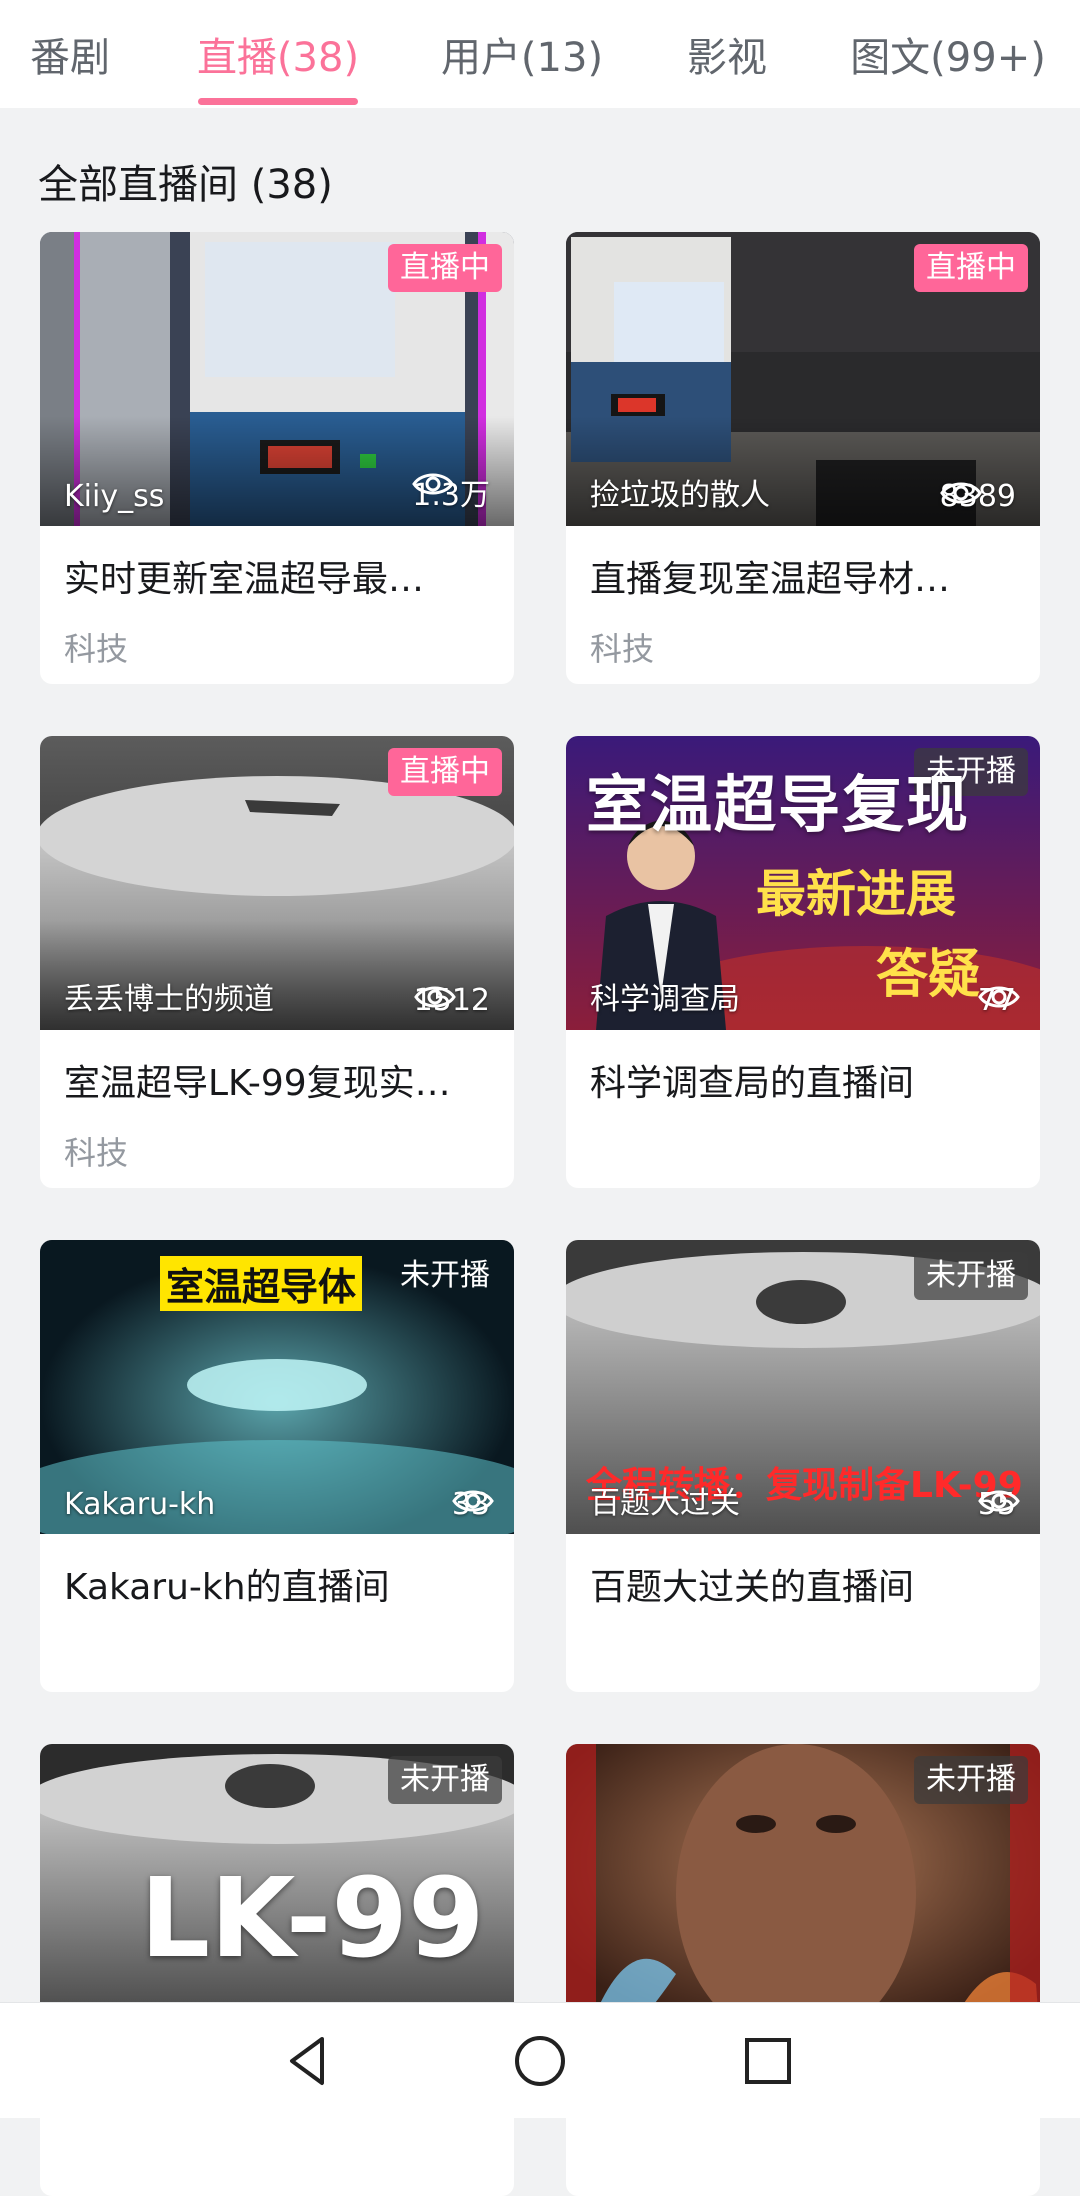  I want to click on live-room-card: 直播中 丢丢博士的频道 1512 室温超导LK-99复现实… 科技, so click(277, 962).